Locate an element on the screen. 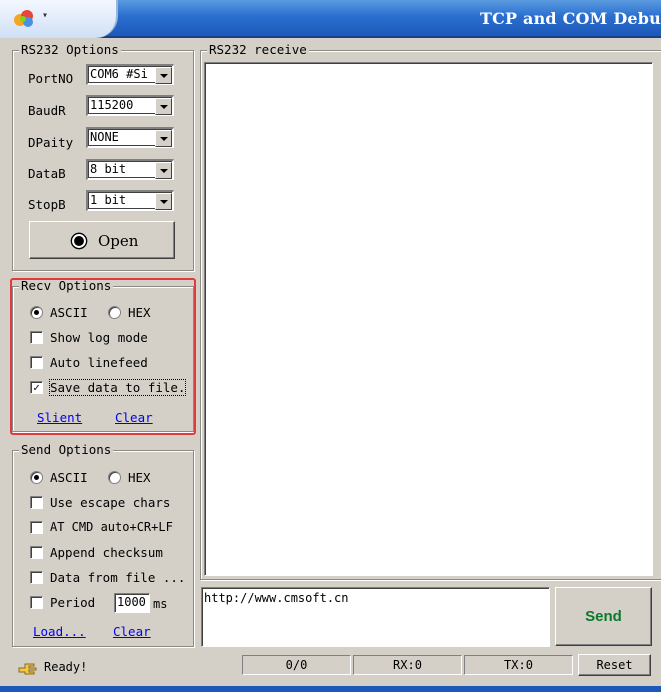 Image resolution: width=661 pixels, height=692 pixels. chevron-down-icon: ▾ is located at coordinates (45, 15).